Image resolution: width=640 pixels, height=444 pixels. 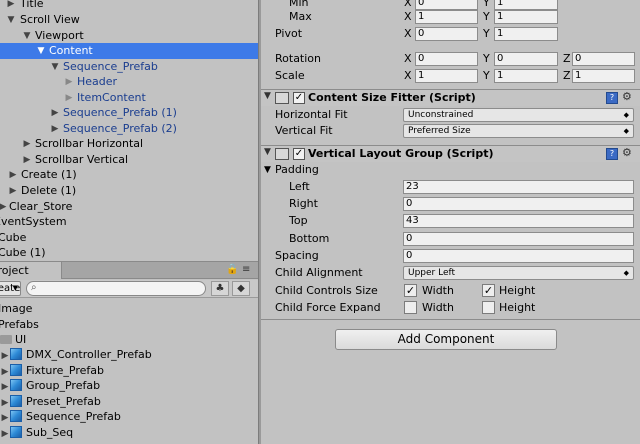 What do you see at coordinates (129, 20) in the screenshot?
I see `hierarchy-item-scroll-view: ▼ Scroll View` at bounding box center [129, 20].